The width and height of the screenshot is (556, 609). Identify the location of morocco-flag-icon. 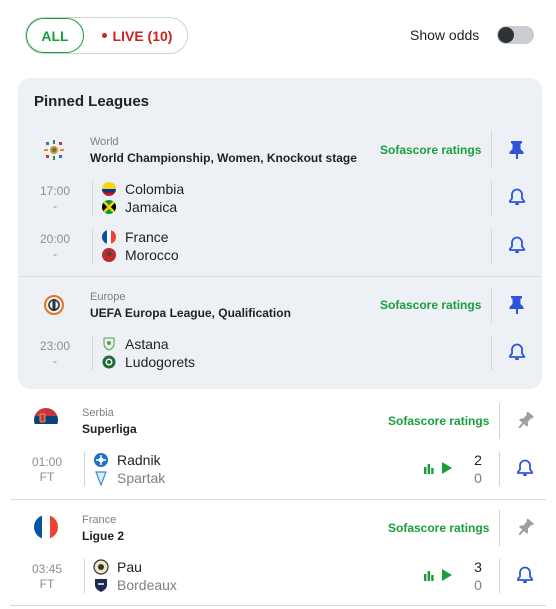
(109, 255).